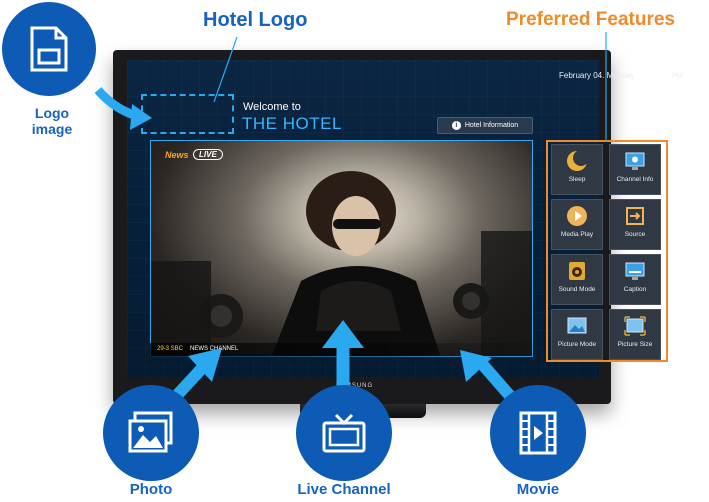  I want to click on feature-label: Sleep, so click(577, 179).